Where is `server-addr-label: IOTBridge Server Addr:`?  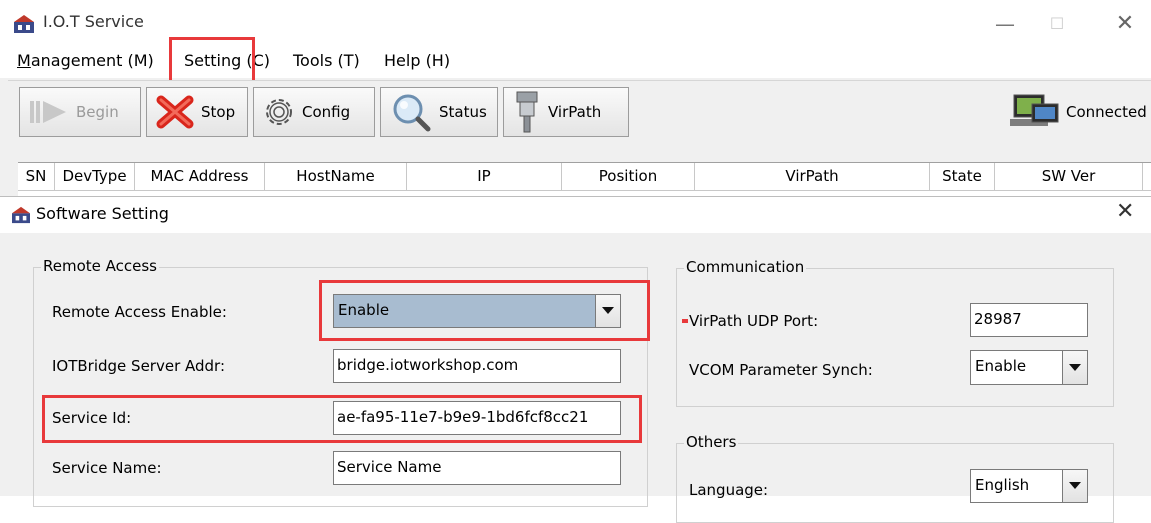 server-addr-label: IOTBridge Server Addr: is located at coordinates (139, 366).